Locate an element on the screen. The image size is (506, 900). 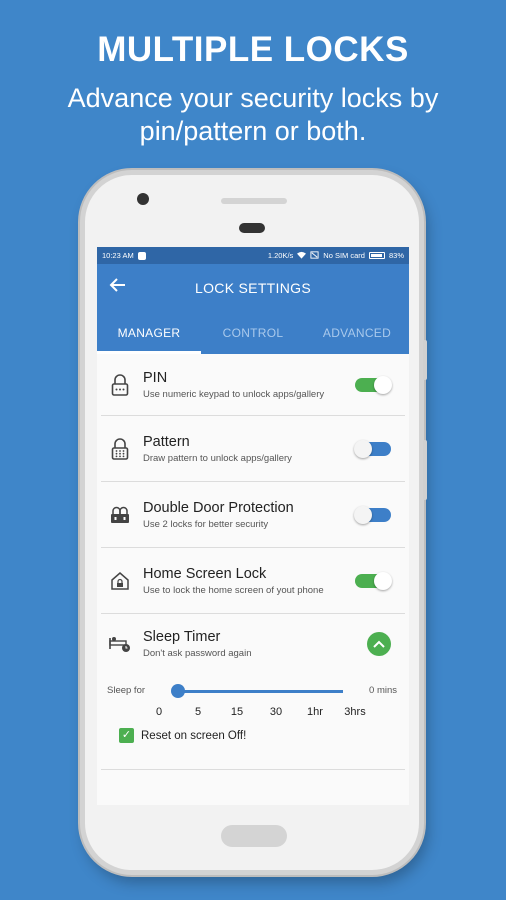
proximity-sensor is located at coordinates (252, 228).